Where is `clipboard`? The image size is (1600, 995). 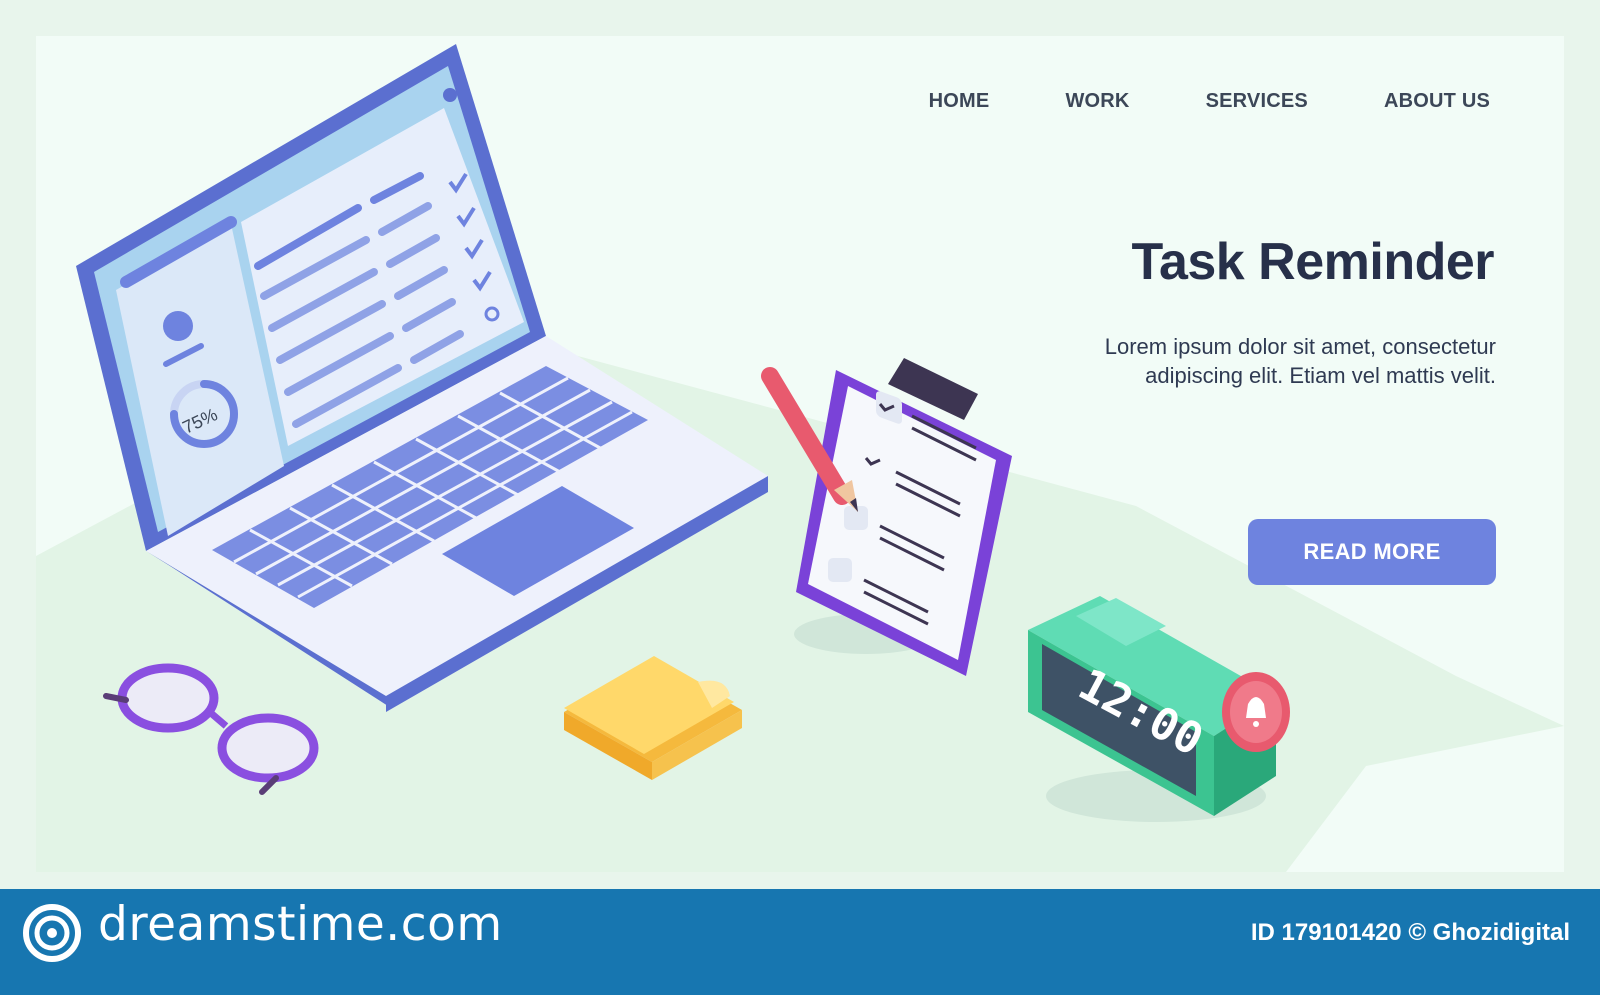
clipboard is located at coordinates (903, 517).